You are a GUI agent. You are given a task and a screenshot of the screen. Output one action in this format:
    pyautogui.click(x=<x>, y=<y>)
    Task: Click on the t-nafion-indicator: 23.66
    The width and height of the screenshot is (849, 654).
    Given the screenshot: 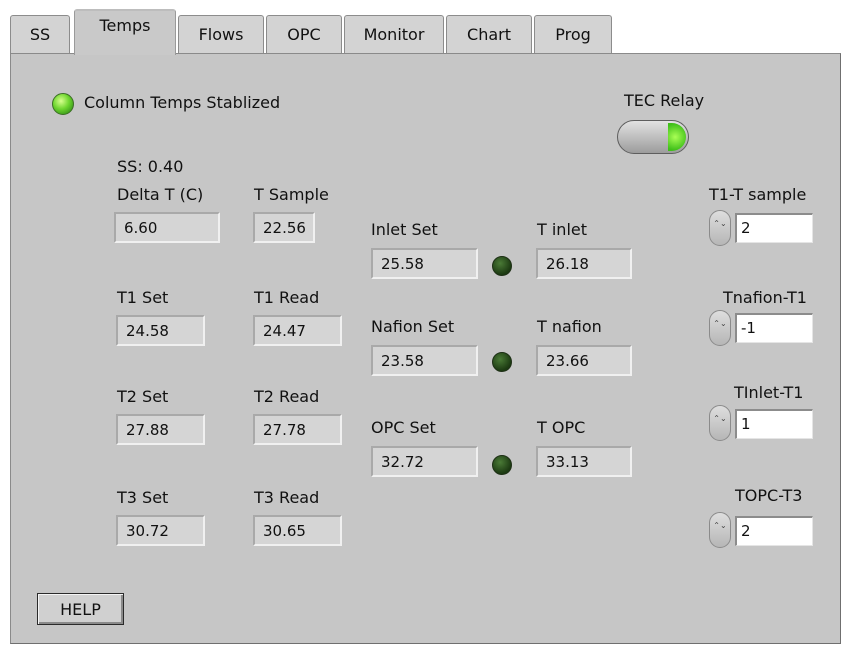 What is the action you would take?
    pyautogui.click(x=584, y=360)
    